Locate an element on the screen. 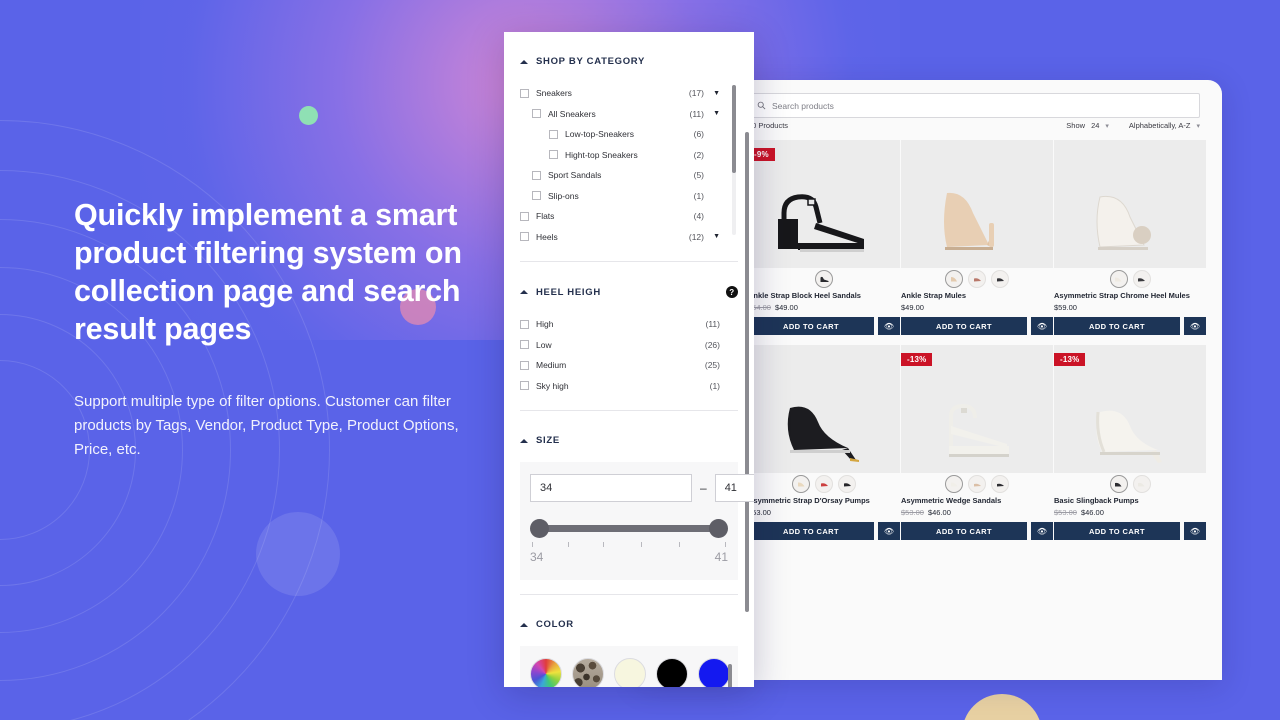 The height and width of the screenshot is (720, 1280). filter-option-sport-sandals: Sport Sandals (5) is located at coordinates (629, 175).